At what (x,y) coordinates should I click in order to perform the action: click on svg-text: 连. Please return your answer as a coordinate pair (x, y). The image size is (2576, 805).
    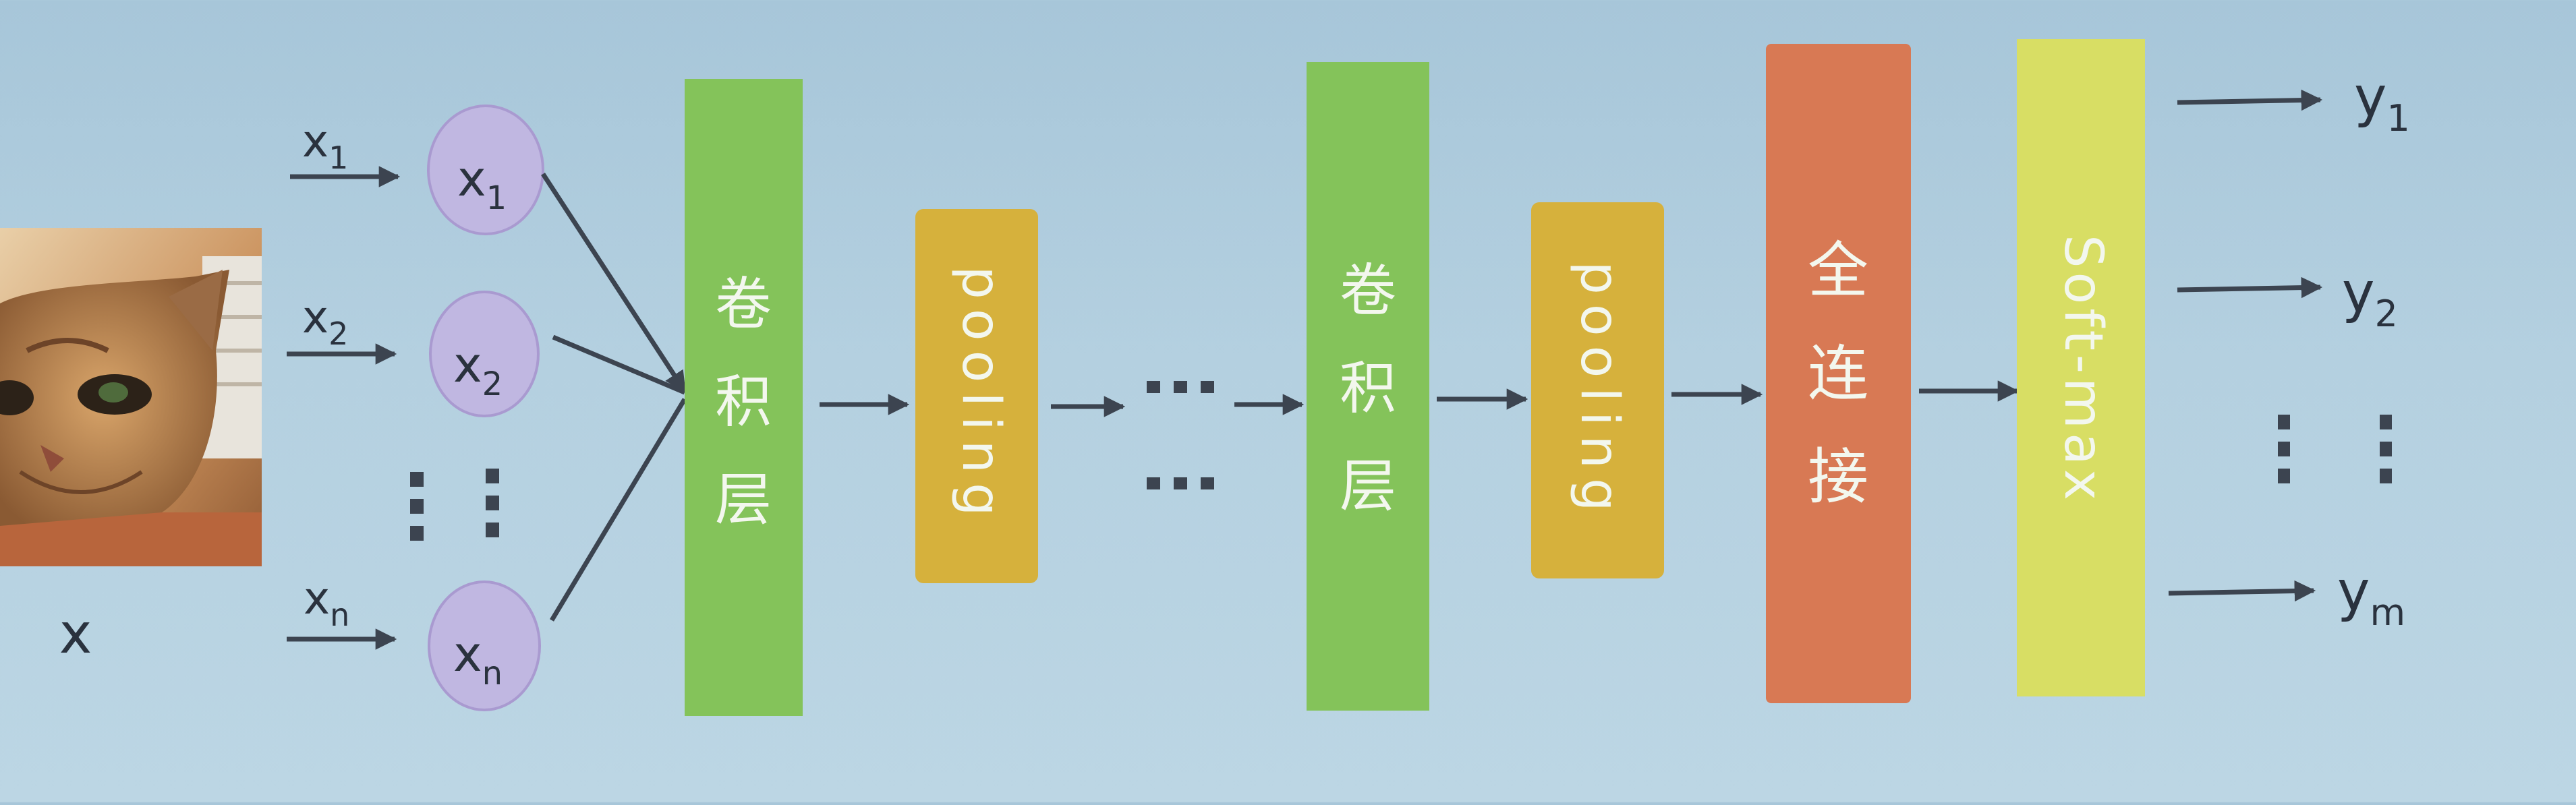
    Looking at the image, I should click on (1838, 373).